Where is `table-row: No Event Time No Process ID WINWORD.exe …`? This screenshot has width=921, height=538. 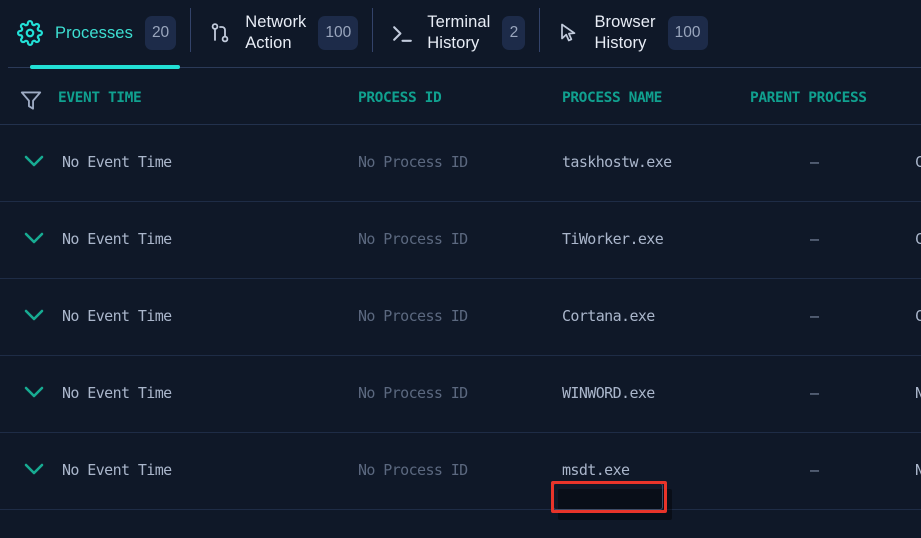 table-row: No Event Time No Process ID WINWORD.exe … is located at coordinates (460, 394).